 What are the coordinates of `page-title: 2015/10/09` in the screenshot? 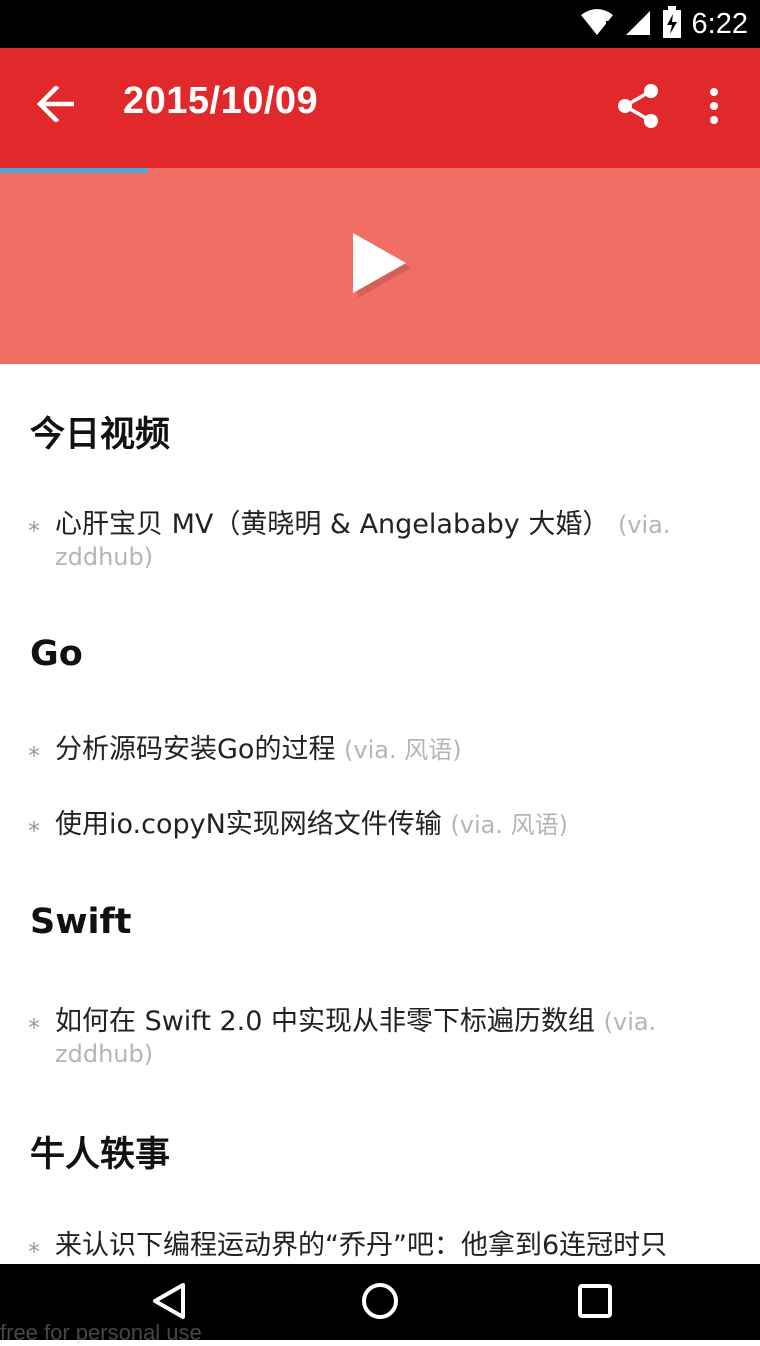 It's located at (221, 101).